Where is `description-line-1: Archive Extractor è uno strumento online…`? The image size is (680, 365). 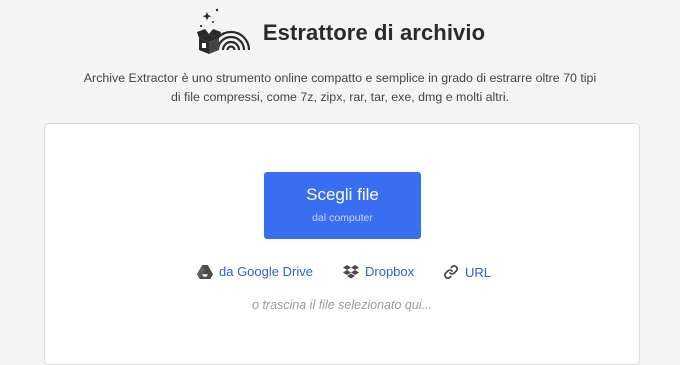
description-line-1: Archive Extractor è uno strumento online… is located at coordinates (340, 78).